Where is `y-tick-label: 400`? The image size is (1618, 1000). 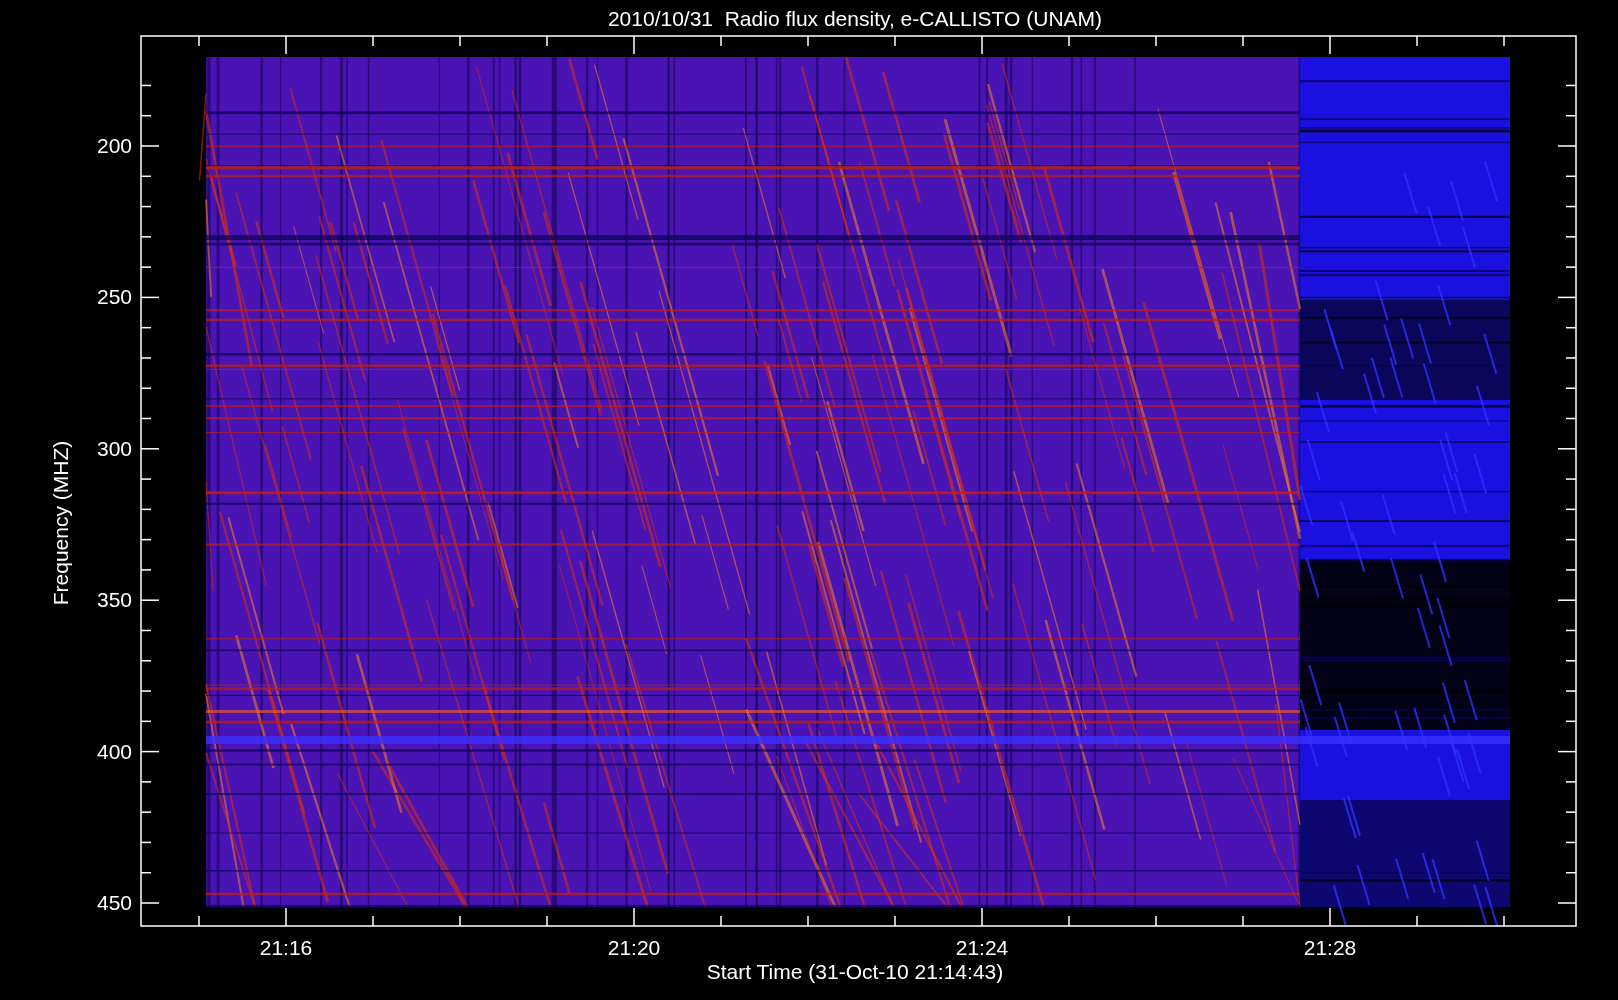 y-tick-label: 400 is located at coordinates (114, 751).